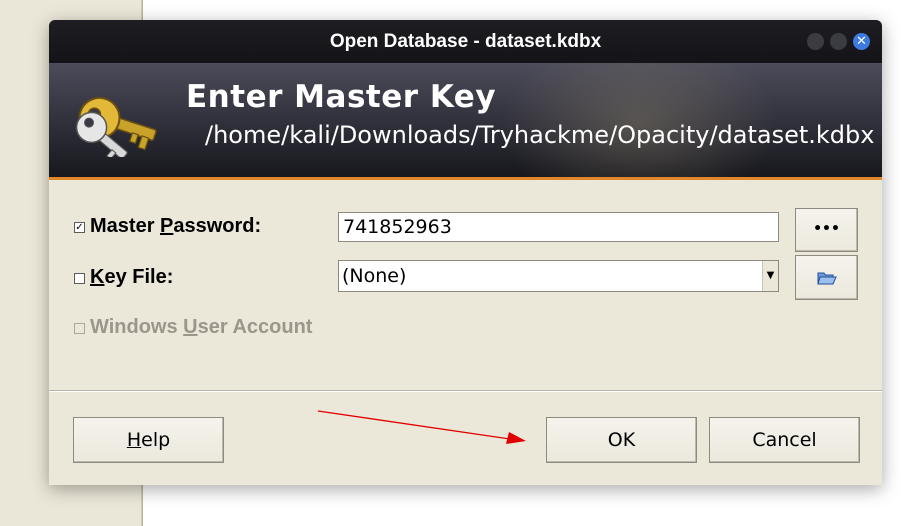 Image resolution: width=924 pixels, height=526 pixels. I want to click on folder-open-icon, so click(827, 278).